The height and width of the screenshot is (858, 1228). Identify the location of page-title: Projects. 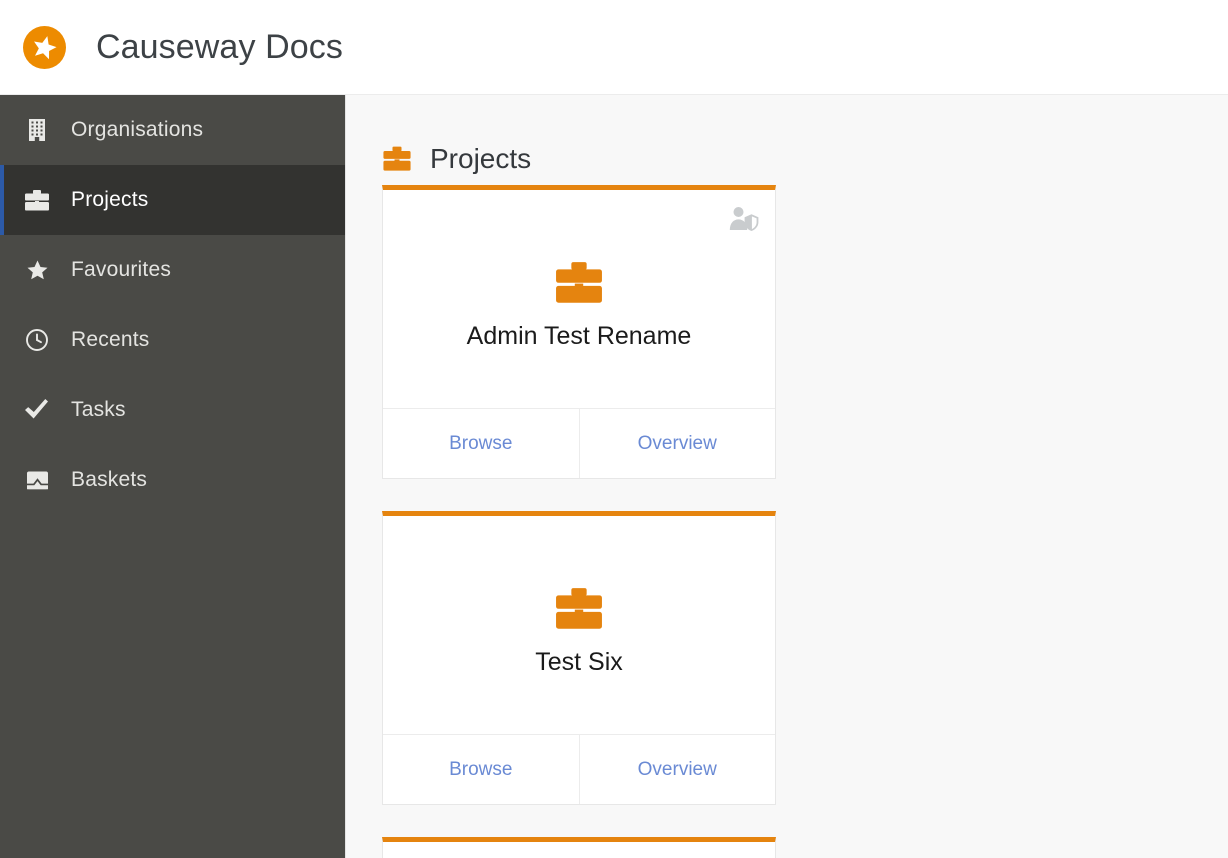
(481, 158).